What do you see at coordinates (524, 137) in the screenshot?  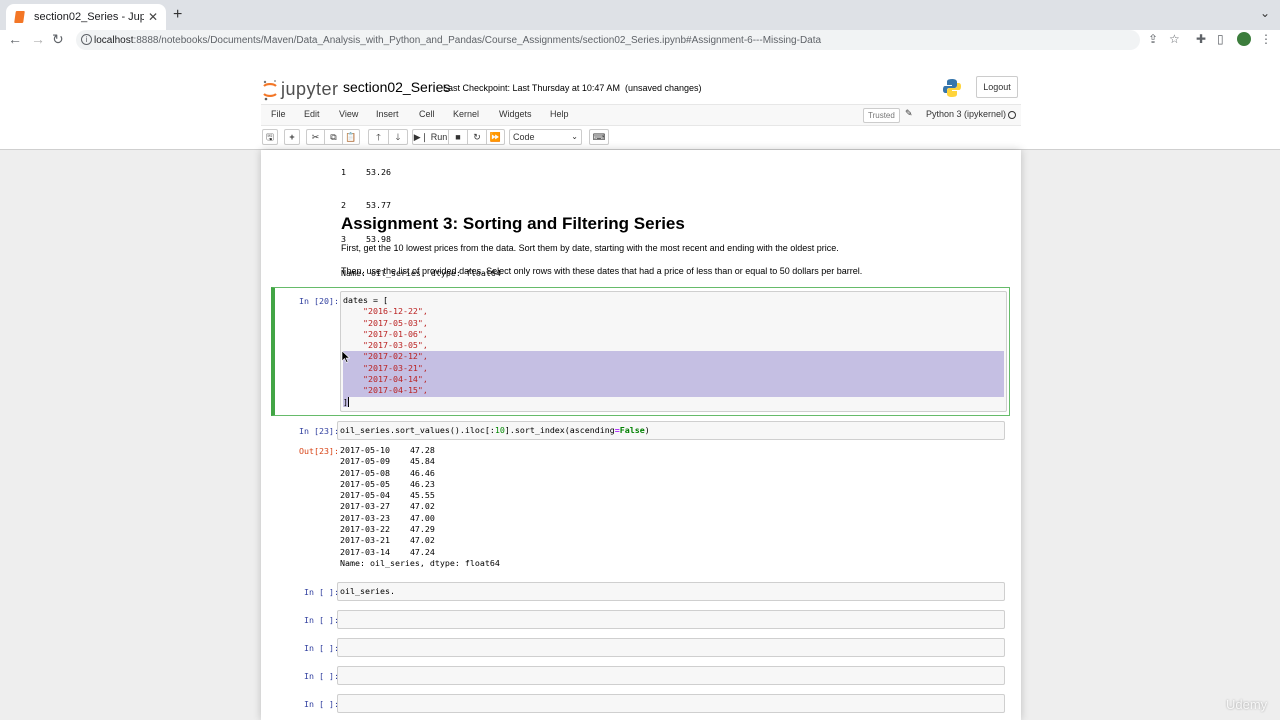 I see `cell-type-value: Code` at bounding box center [524, 137].